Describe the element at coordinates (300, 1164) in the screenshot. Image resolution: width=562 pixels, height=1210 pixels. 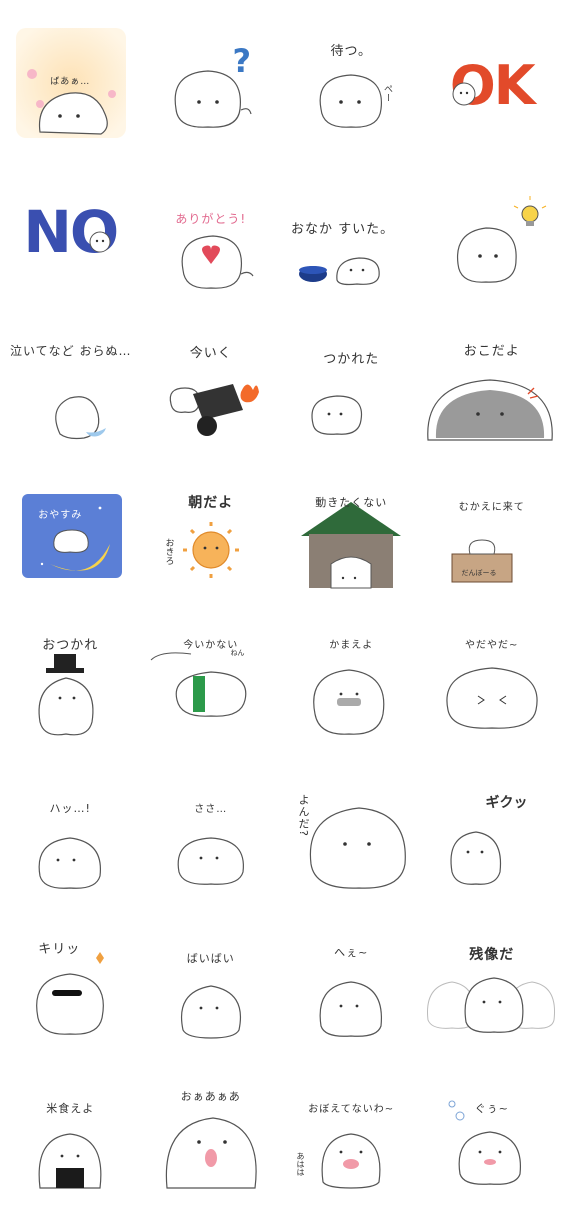
I see `sticker-extra: あはは` at that location.